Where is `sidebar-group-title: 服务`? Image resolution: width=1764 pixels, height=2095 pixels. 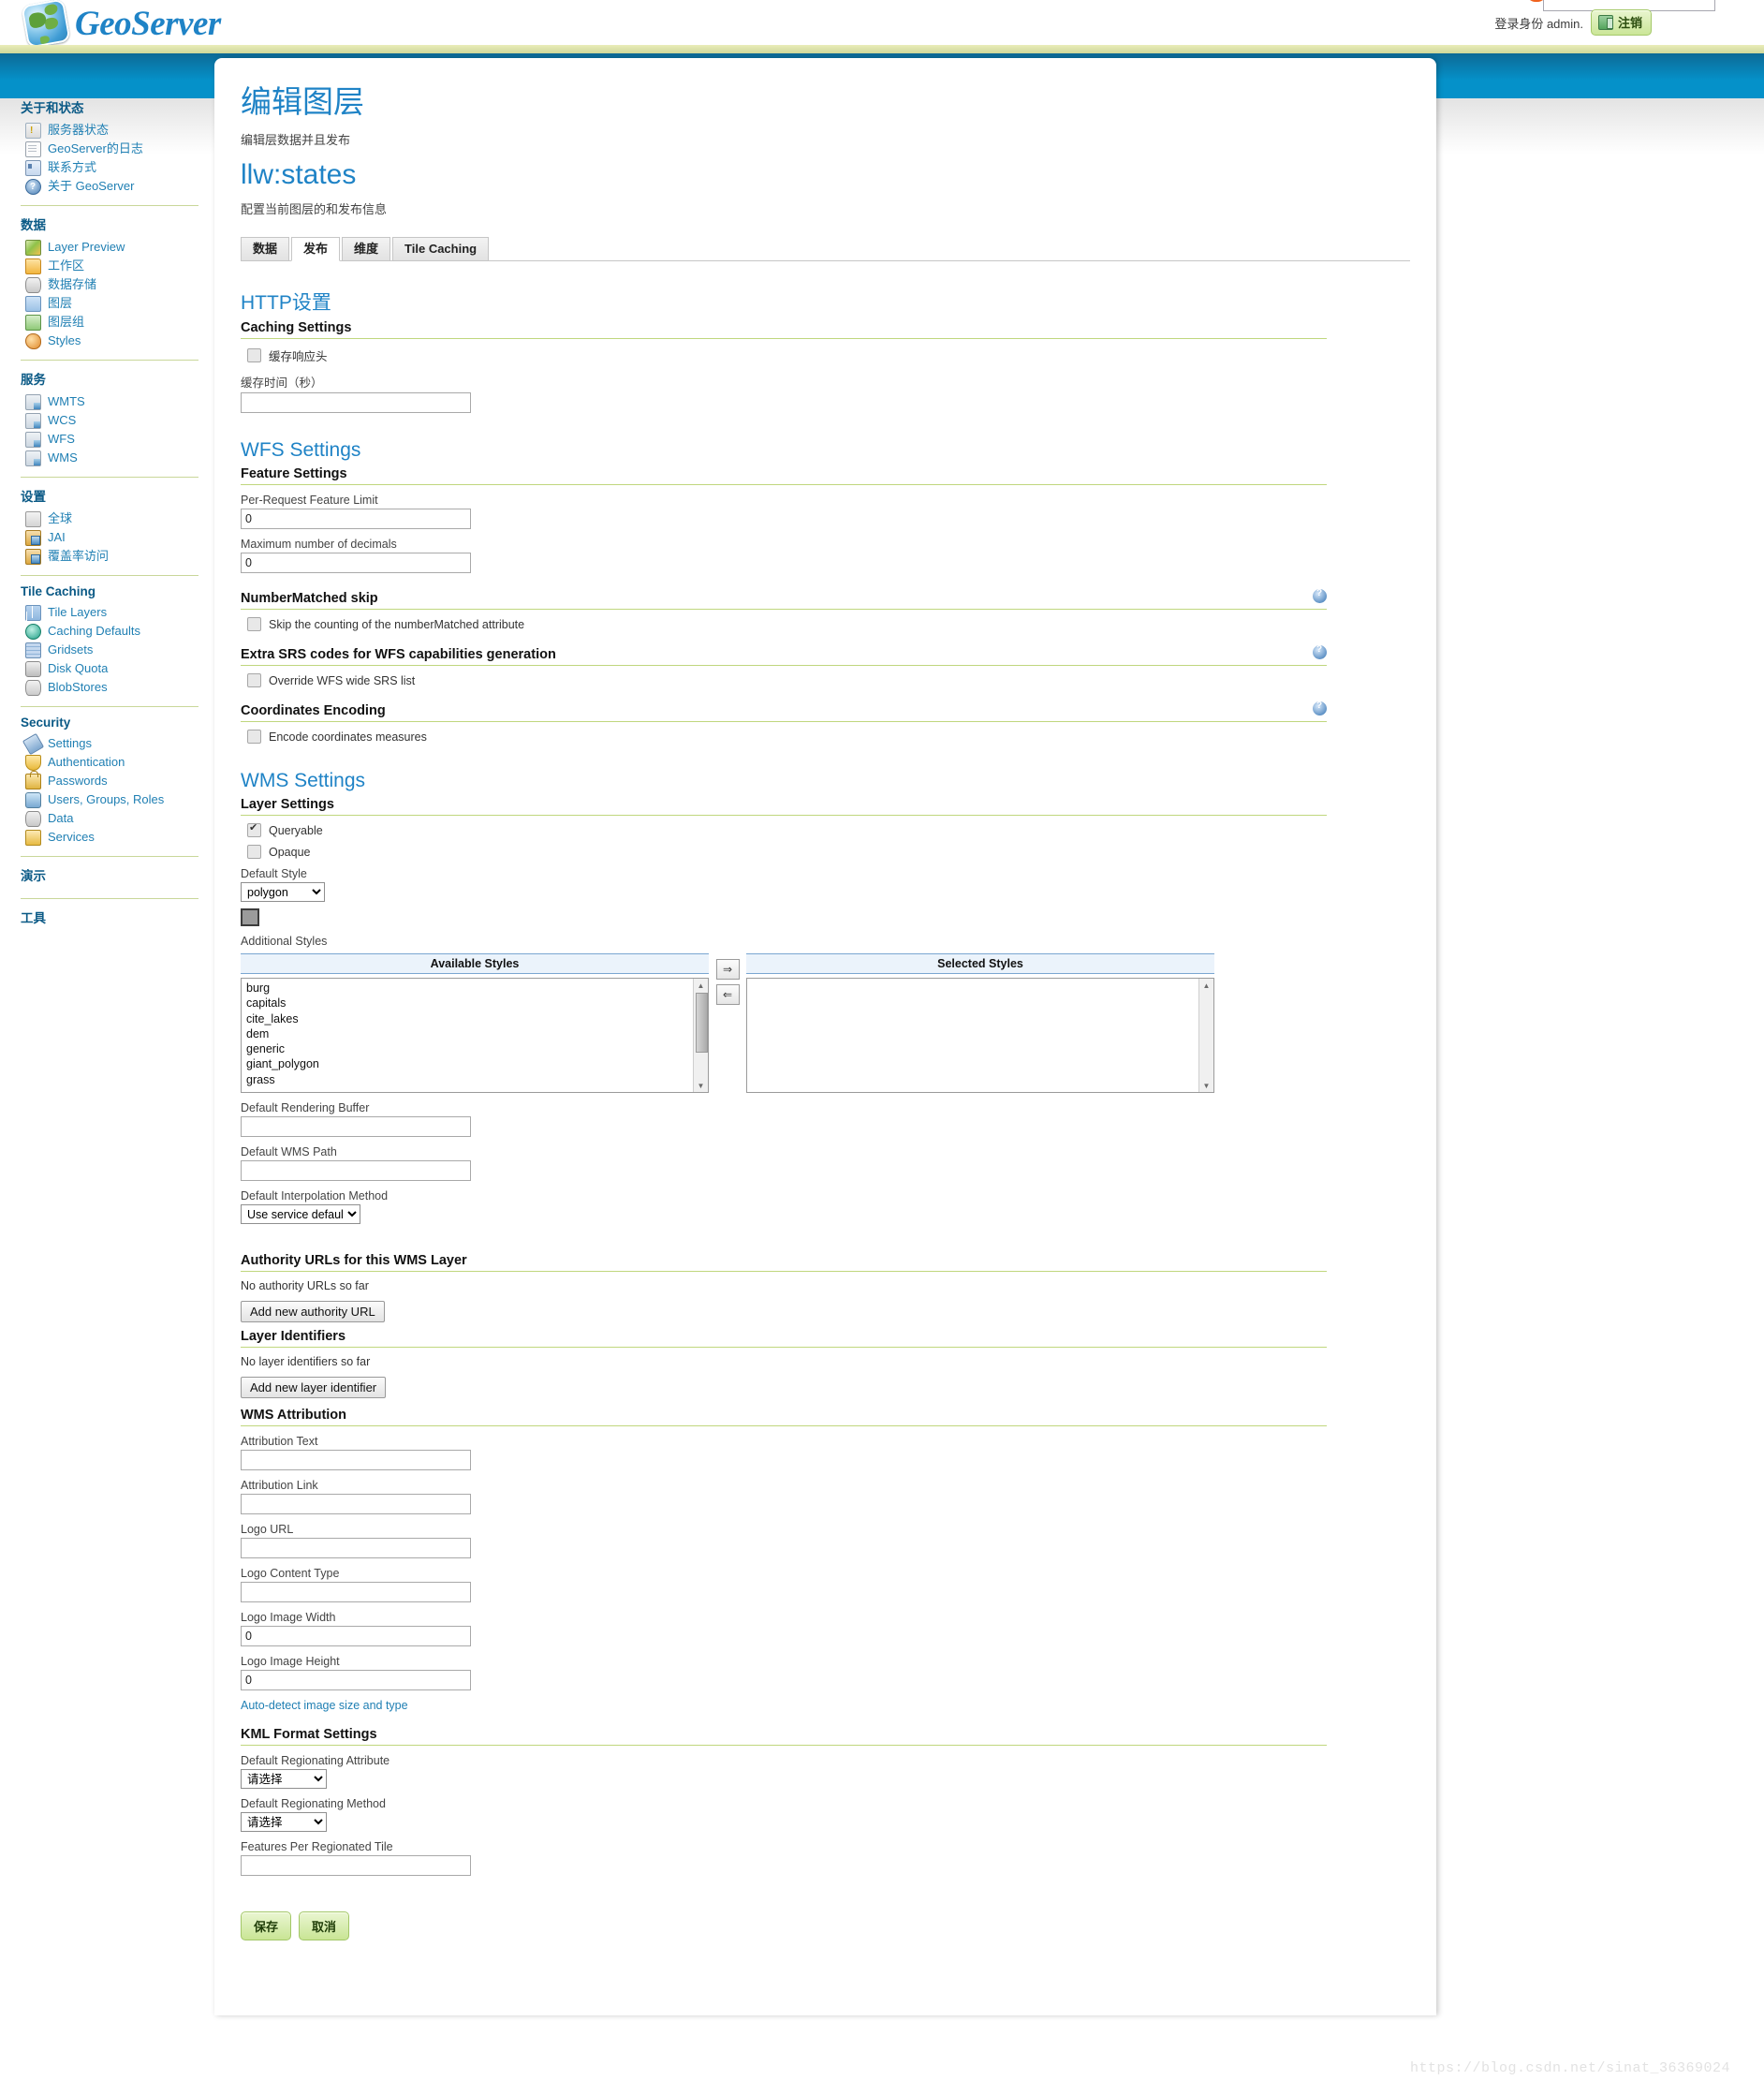 sidebar-group-title: 服务 is located at coordinates (33, 380).